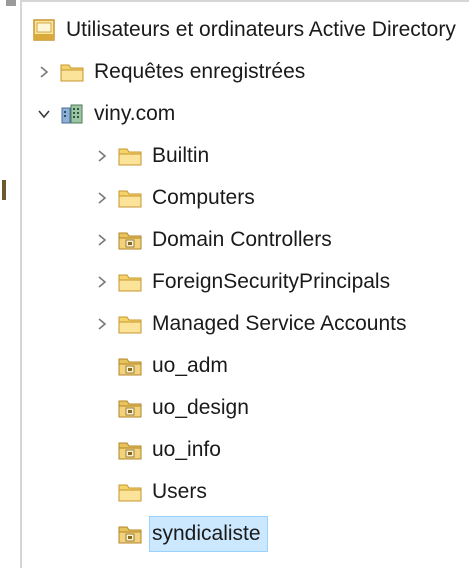 This screenshot has height=568, width=469. Describe the element at coordinates (190, 365) in the screenshot. I see `tree-item-label: uo_adm` at that location.